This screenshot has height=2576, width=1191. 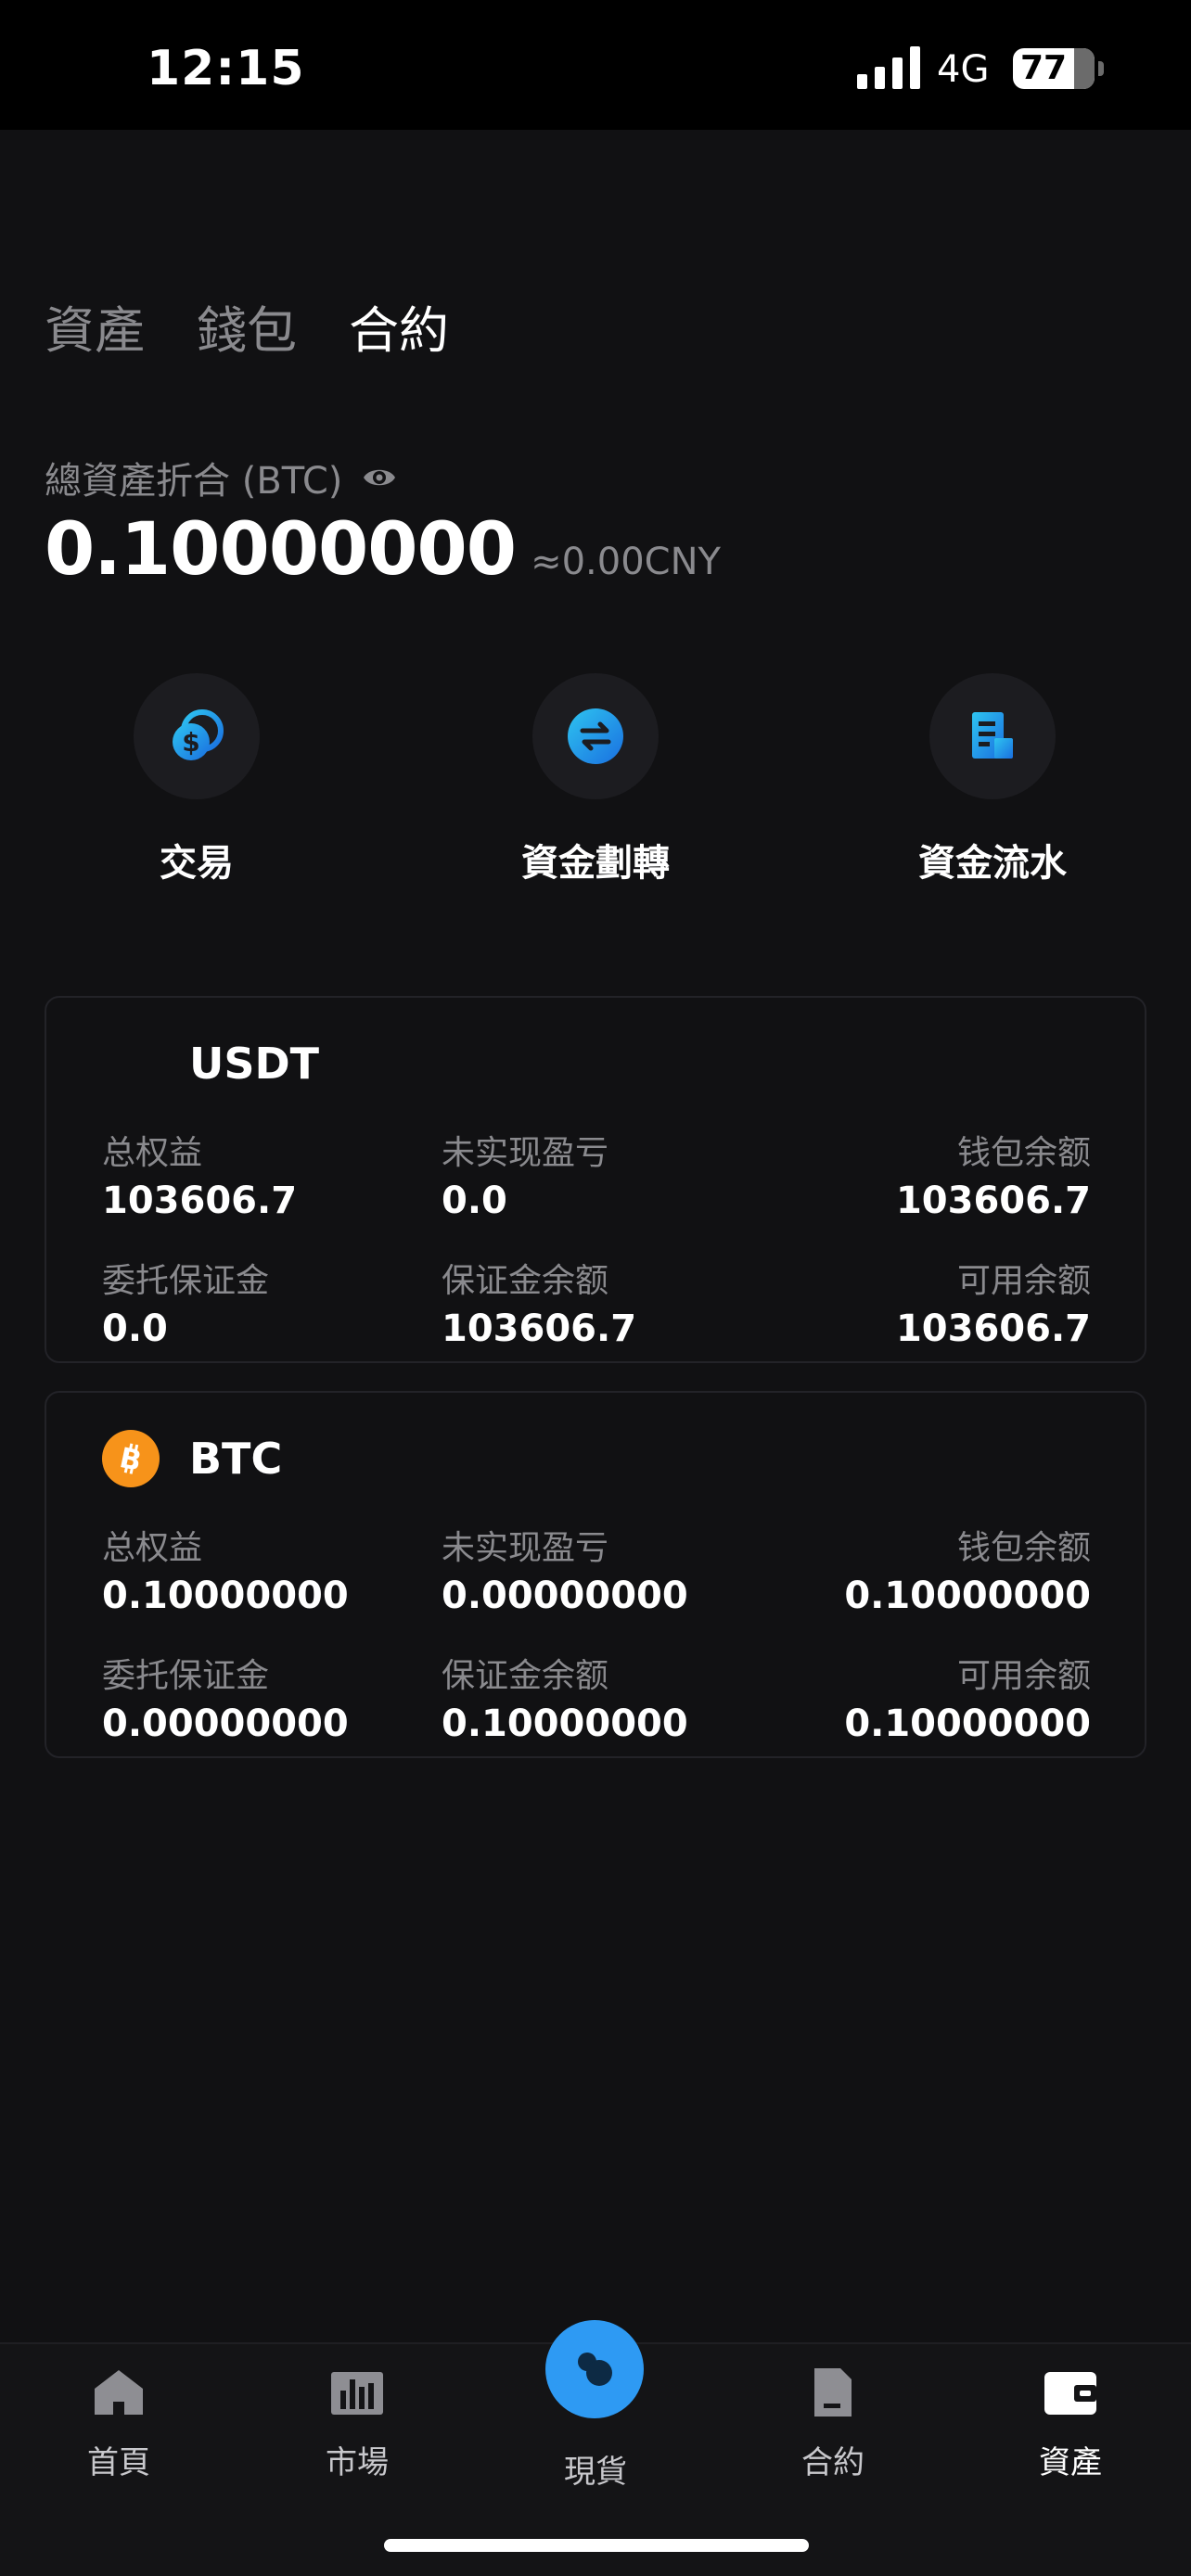 I want to click on wallet-balance-value: 0.10000000, so click(x=967, y=1596).